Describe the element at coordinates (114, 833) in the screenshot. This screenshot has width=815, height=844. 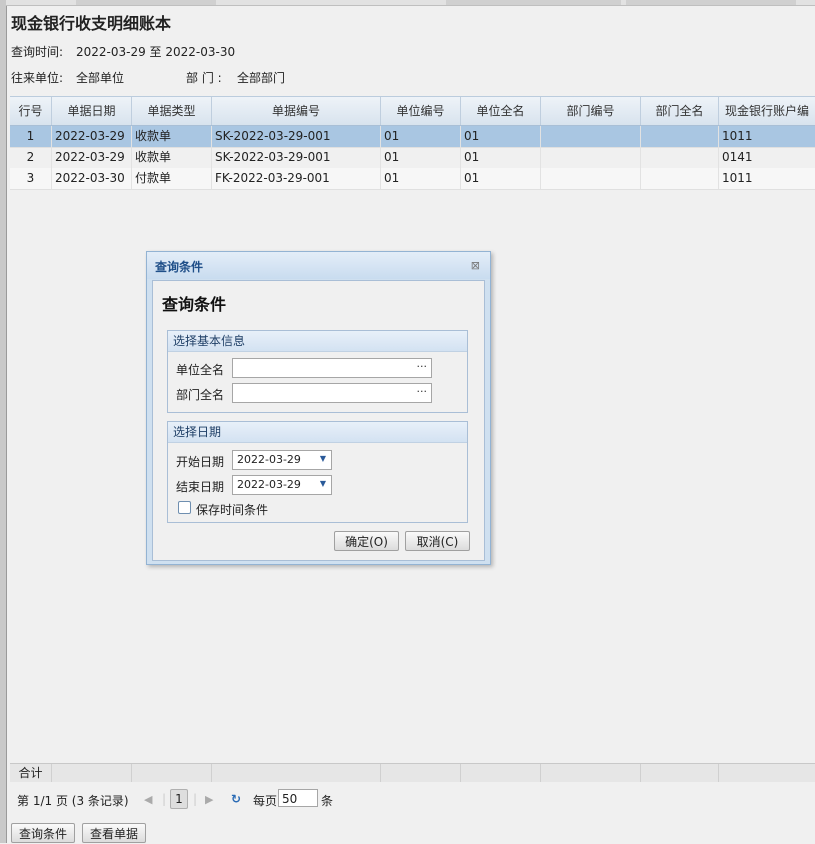
I see `view-document-button: 查看单据` at that location.